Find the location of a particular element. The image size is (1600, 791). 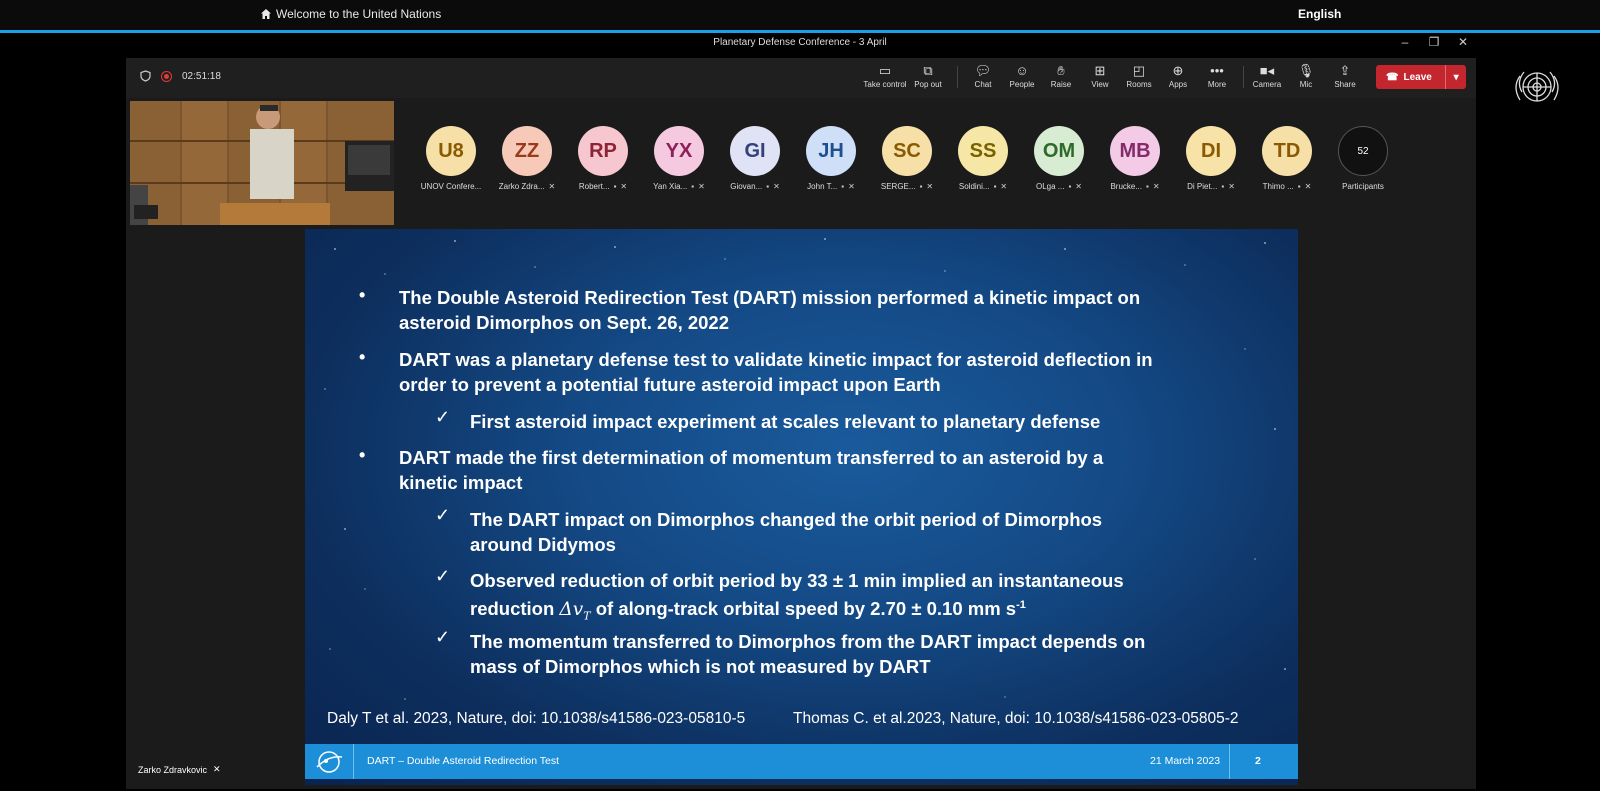

pop-out-button: ⧉ Pop out is located at coordinates (928, 78).